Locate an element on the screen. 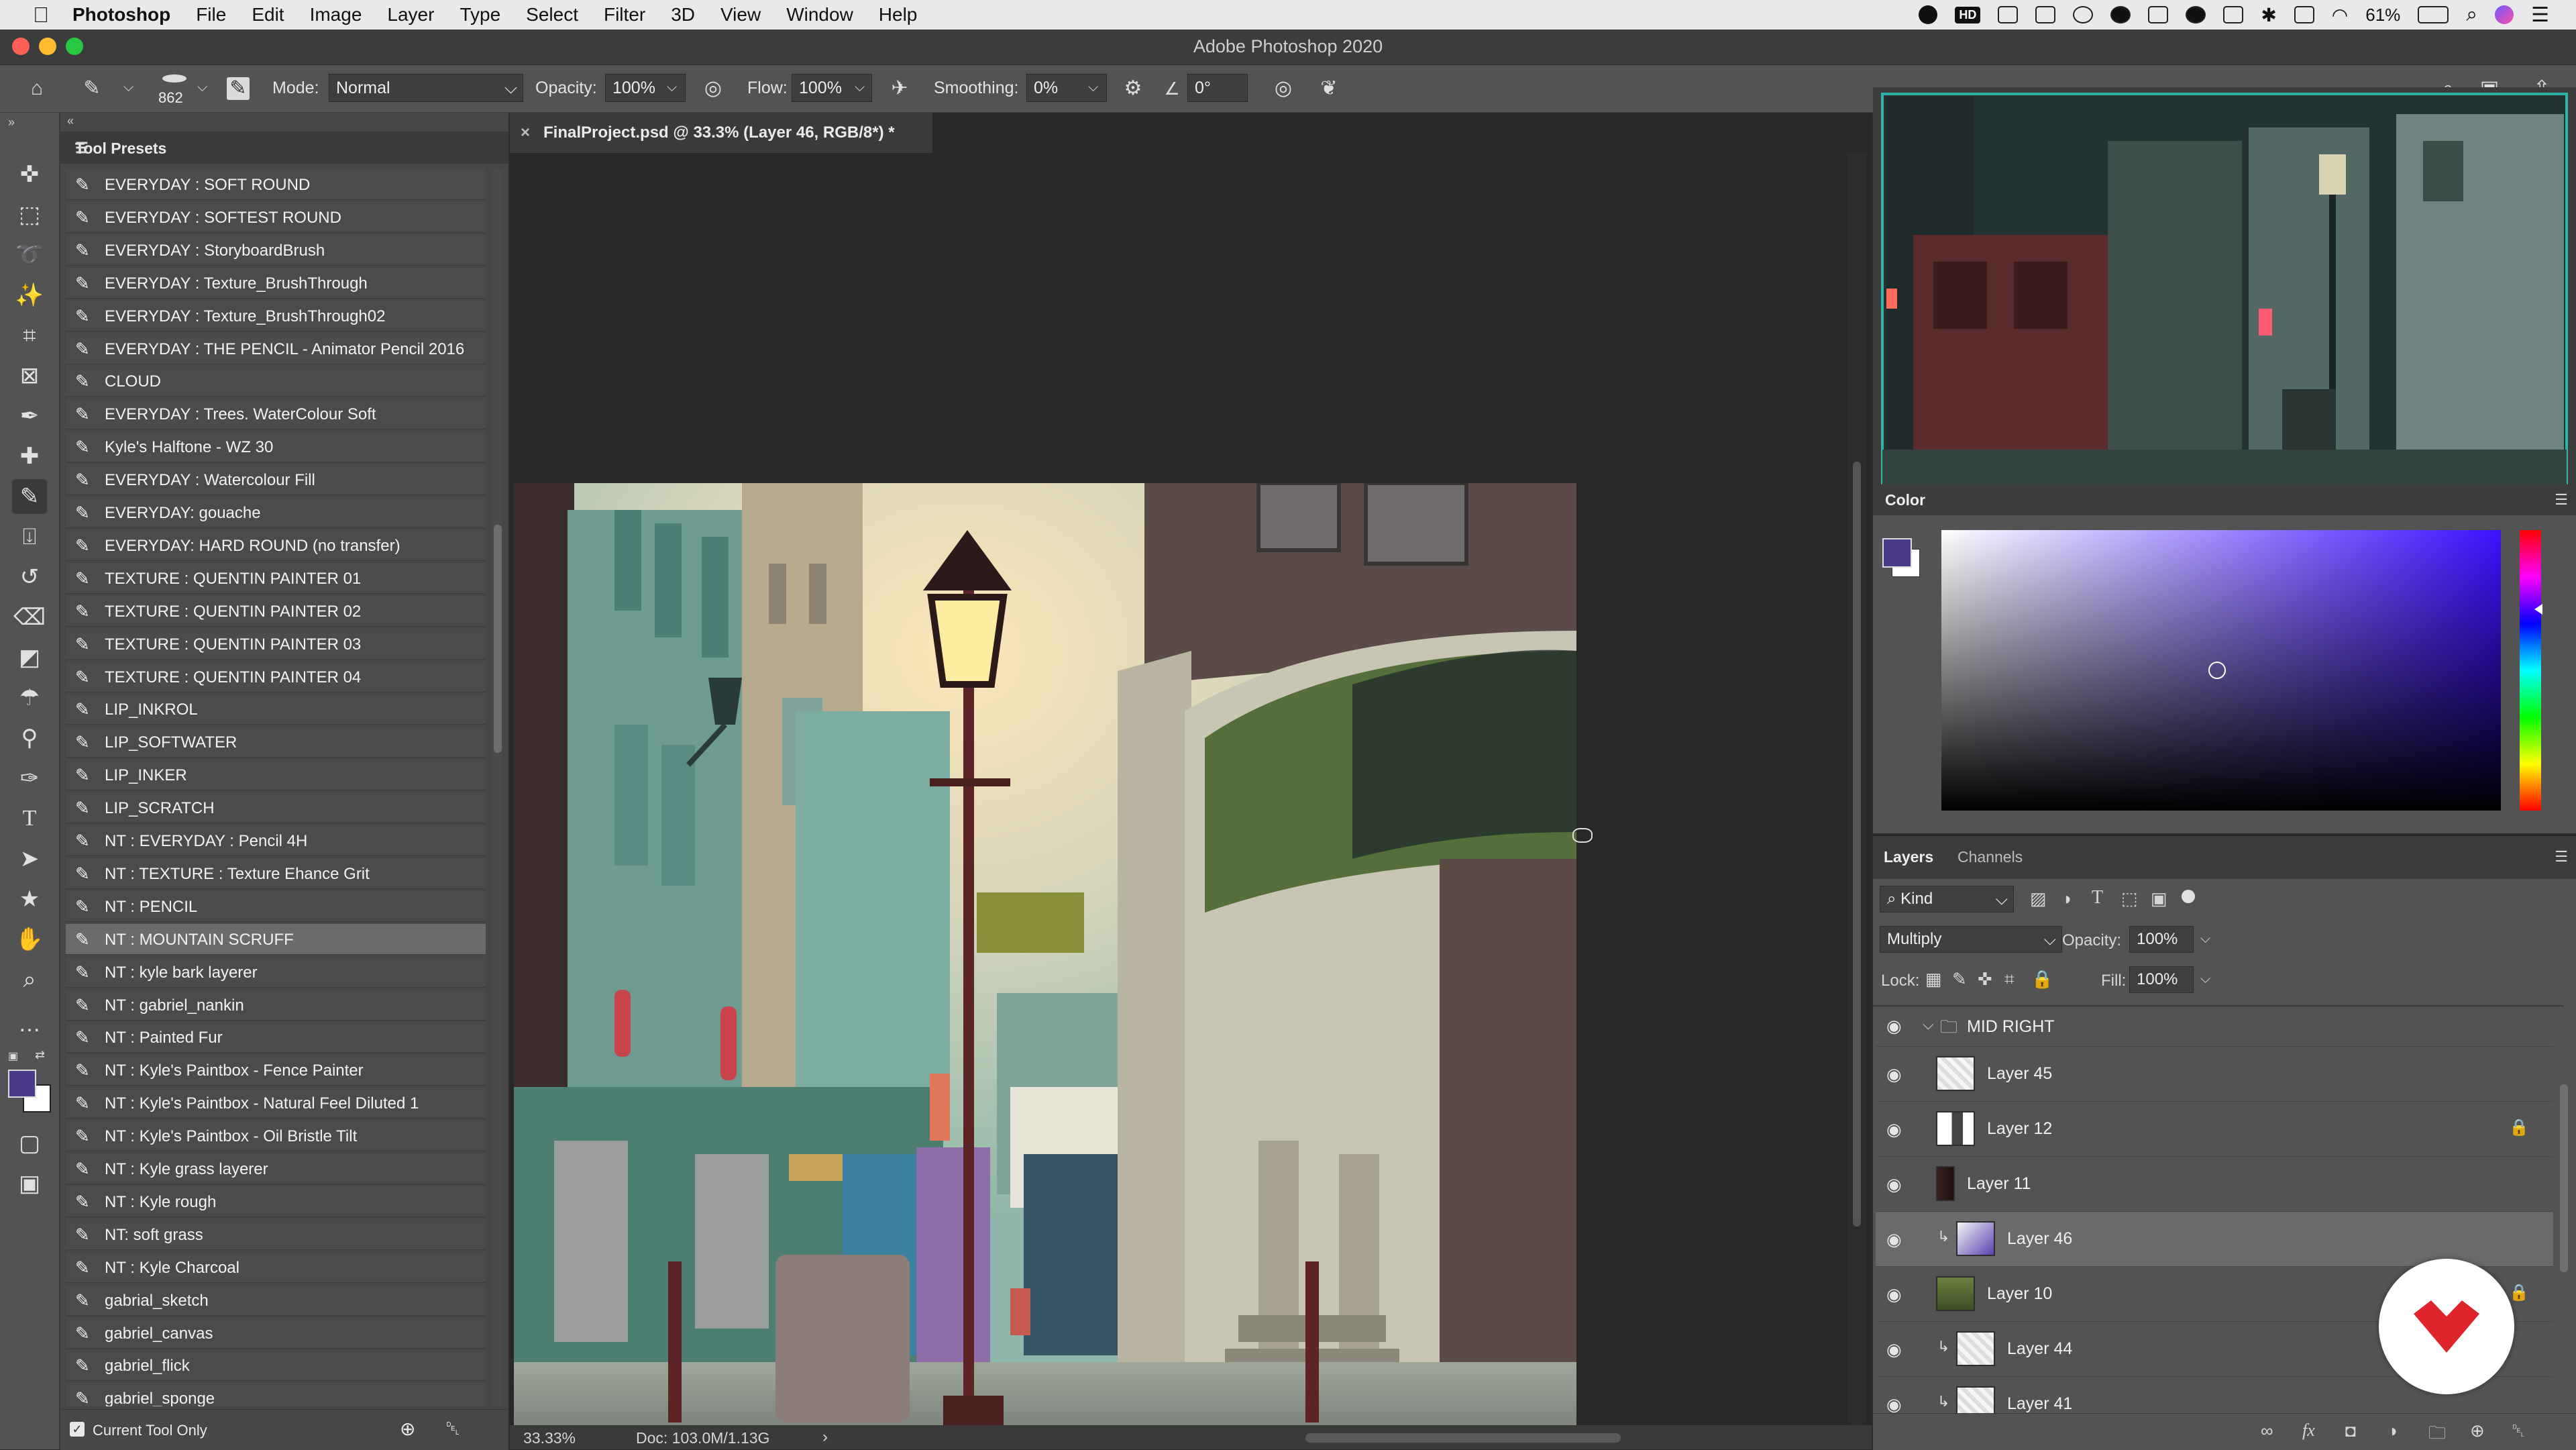 The width and height of the screenshot is (2576, 1450). preset-row: ✎ NT : EVERYDAY : Pencil 4H is located at coordinates (276, 840).